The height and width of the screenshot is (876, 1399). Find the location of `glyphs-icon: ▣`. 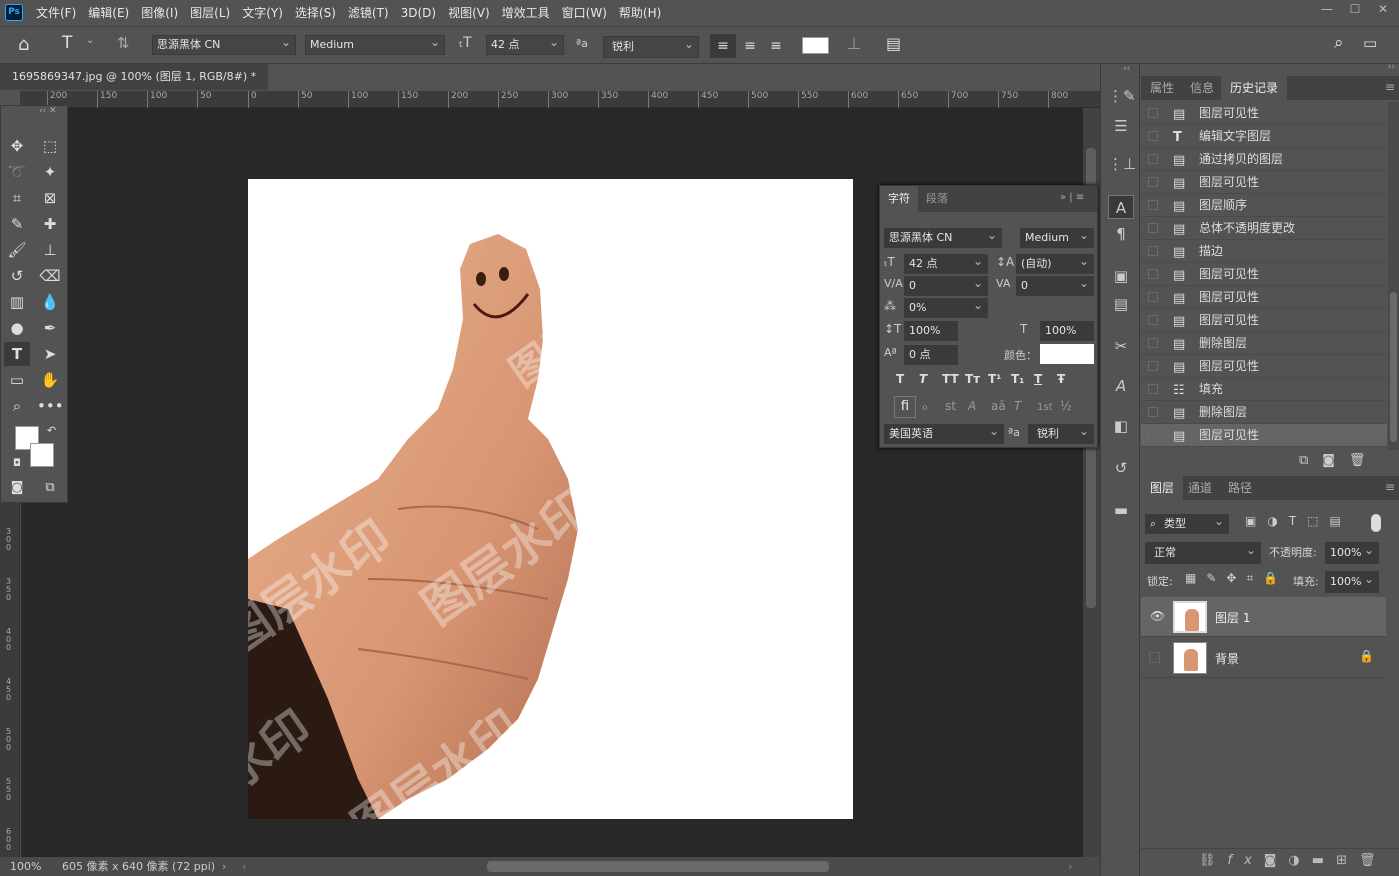

glyphs-icon: ▣ is located at coordinates (1121, 276).